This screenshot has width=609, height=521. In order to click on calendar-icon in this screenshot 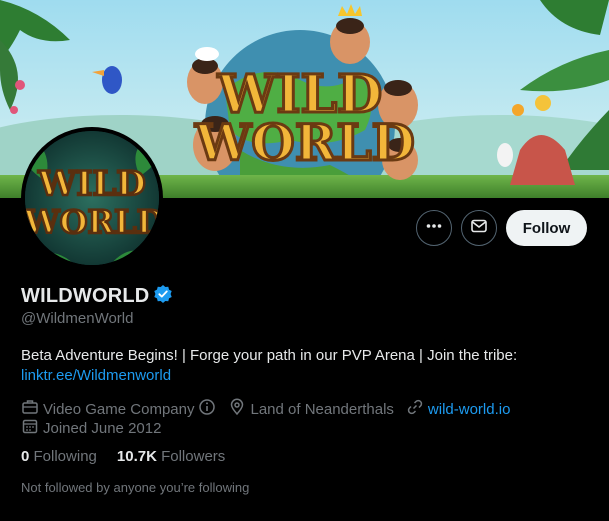, I will do `click(30, 428)`.